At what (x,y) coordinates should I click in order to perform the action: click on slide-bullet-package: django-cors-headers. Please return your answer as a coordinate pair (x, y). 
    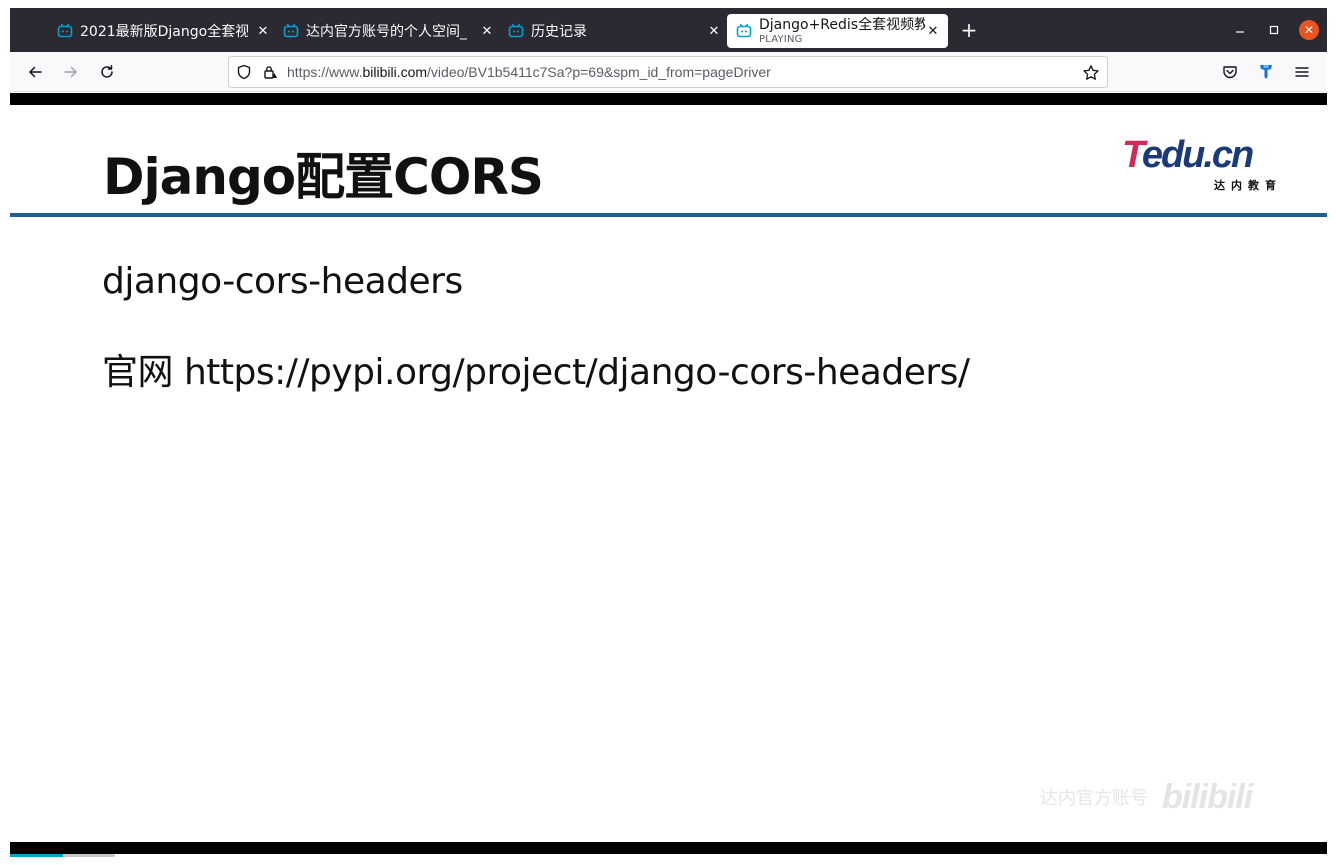
    Looking at the image, I should click on (282, 281).